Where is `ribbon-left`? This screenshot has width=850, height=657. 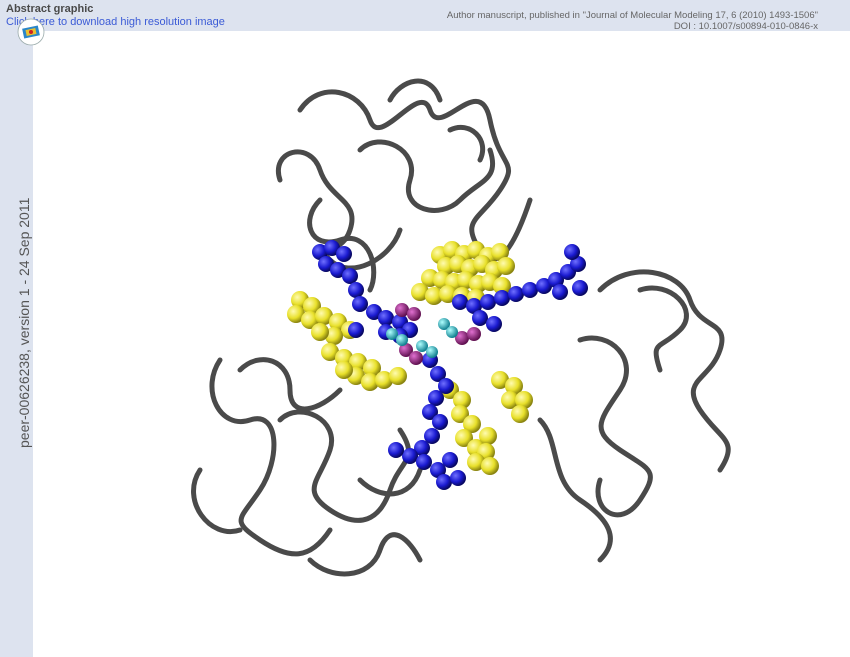
ribbon-left is located at coordinates (307, 467).